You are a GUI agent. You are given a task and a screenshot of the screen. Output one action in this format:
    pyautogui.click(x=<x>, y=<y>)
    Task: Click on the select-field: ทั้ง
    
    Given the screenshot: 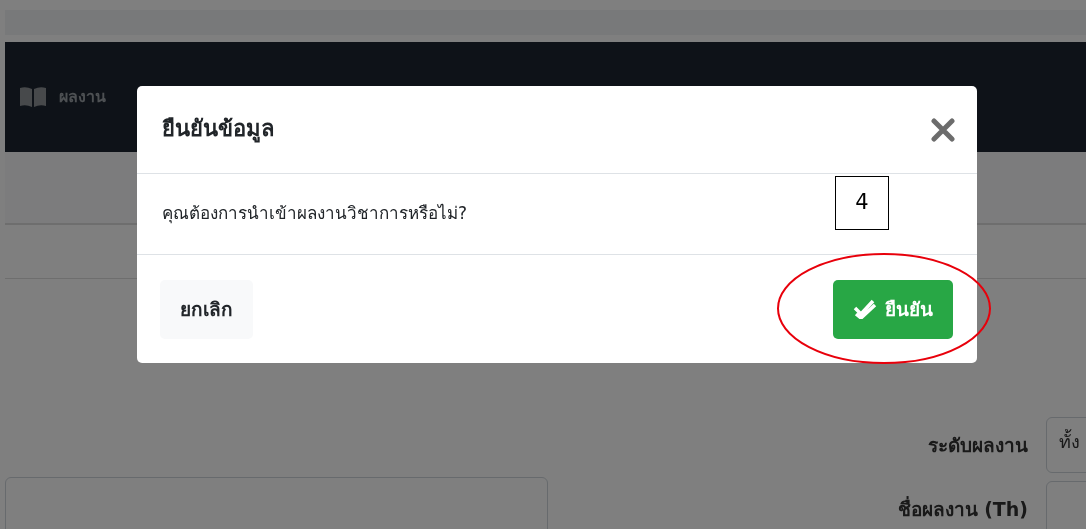 What is the action you would take?
    pyautogui.click(x=1066, y=445)
    